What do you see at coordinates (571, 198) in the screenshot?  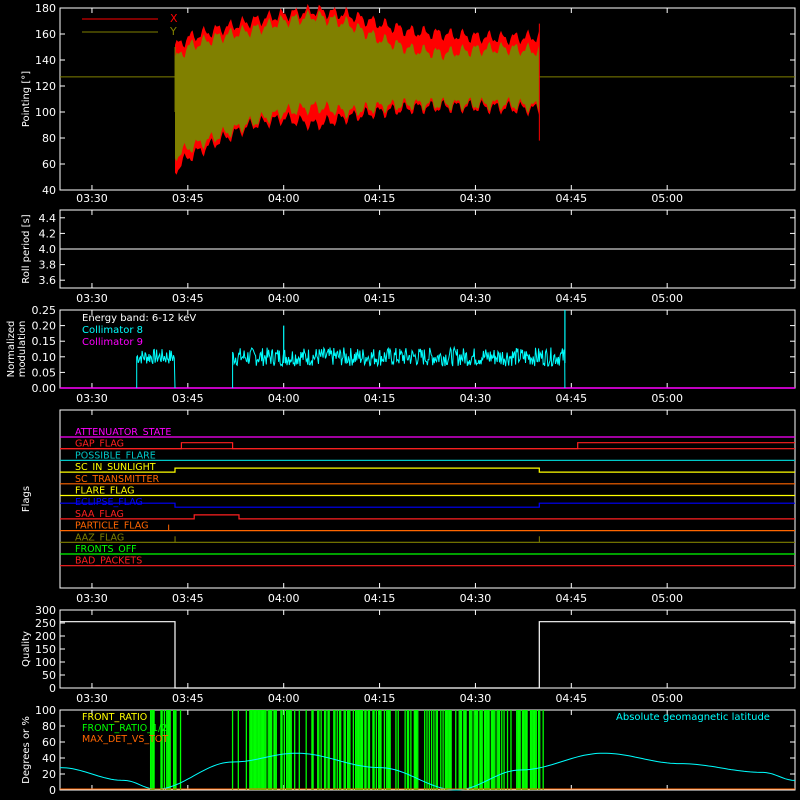 I see `pointing-xtick-label: 04:45` at bounding box center [571, 198].